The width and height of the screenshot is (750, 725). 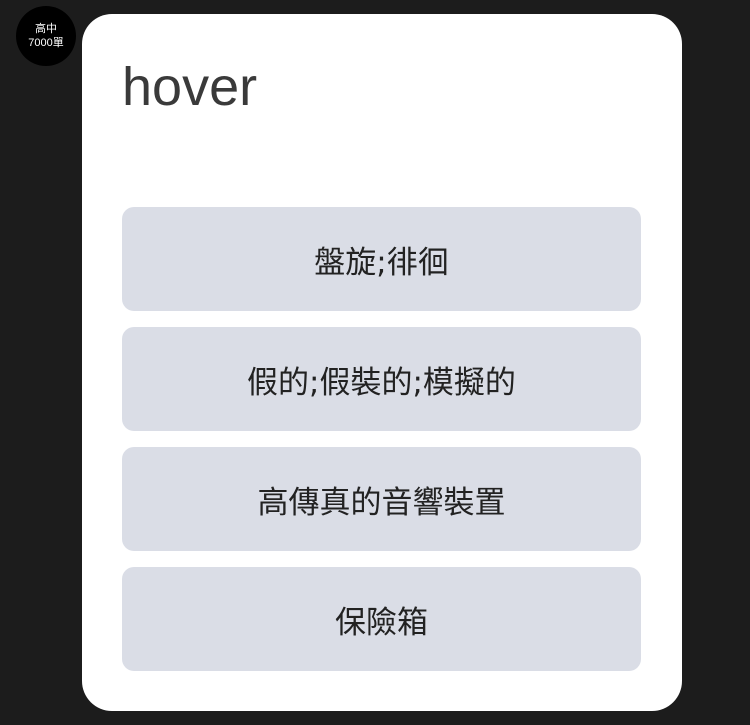 What do you see at coordinates (46, 43) in the screenshot?
I see `badge-count: 7000單` at bounding box center [46, 43].